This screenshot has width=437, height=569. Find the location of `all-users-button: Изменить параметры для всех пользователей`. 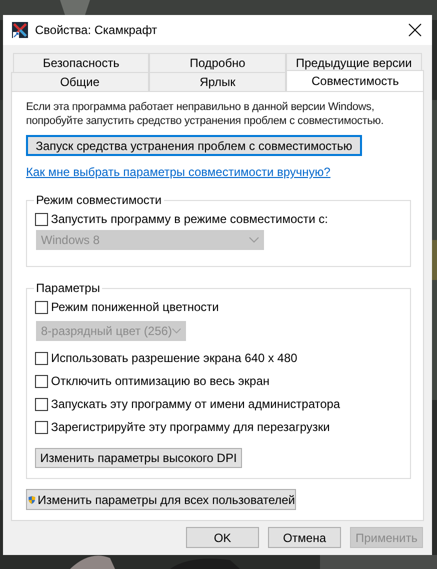

all-users-button: Изменить параметры для всех пользователей is located at coordinates (161, 499).